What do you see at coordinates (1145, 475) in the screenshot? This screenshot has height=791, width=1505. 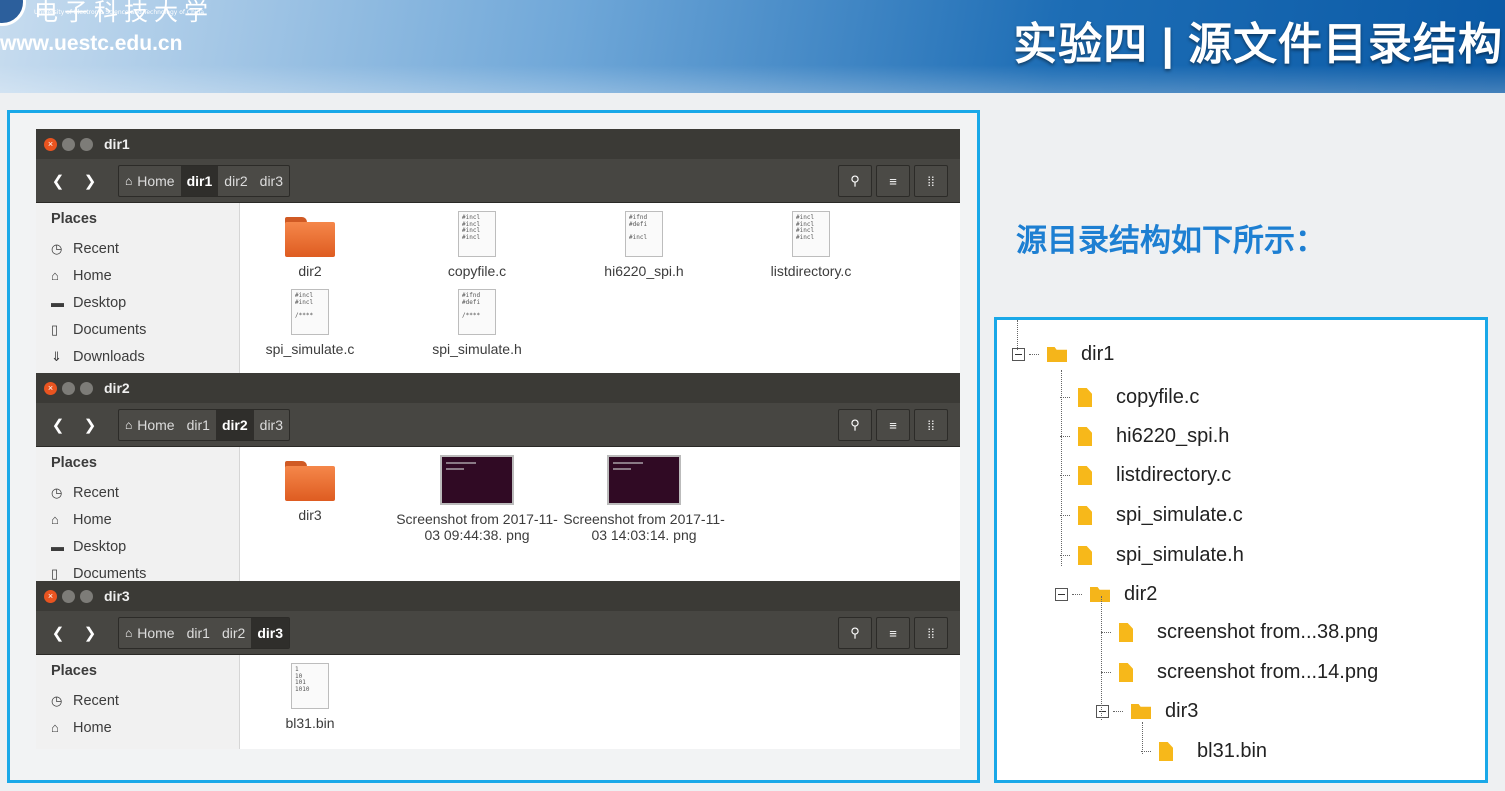 I see `tree-node-file: listdirectory.c` at bounding box center [1145, 475].